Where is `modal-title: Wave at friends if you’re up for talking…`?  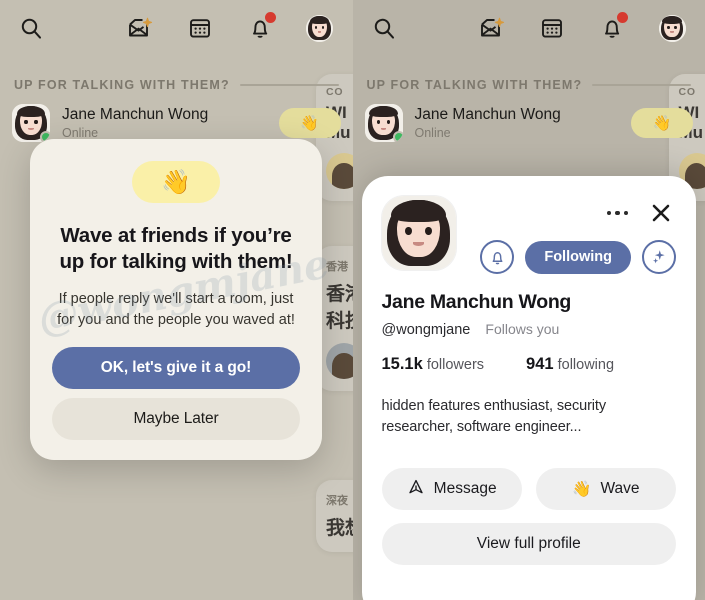 modal-title: Wave at friends if you’re up for talking… is located at coordinates (176, 249).